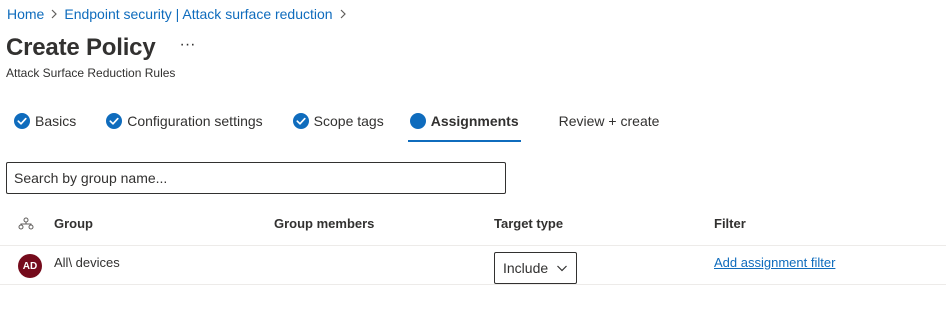  I want to click on tab-label: Basics, so click(56, 121).